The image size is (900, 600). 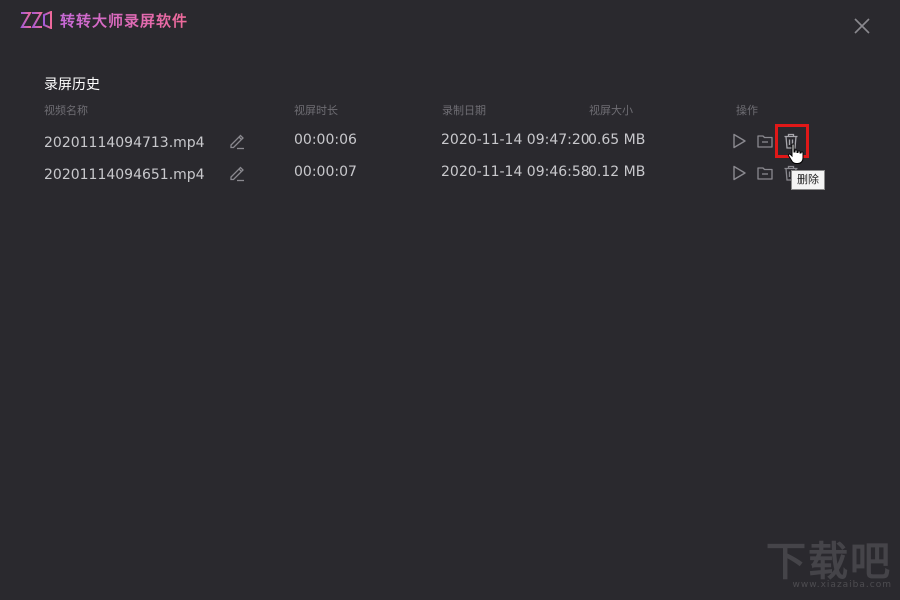 I want to click on delete-button, so click(x=791, y=141).